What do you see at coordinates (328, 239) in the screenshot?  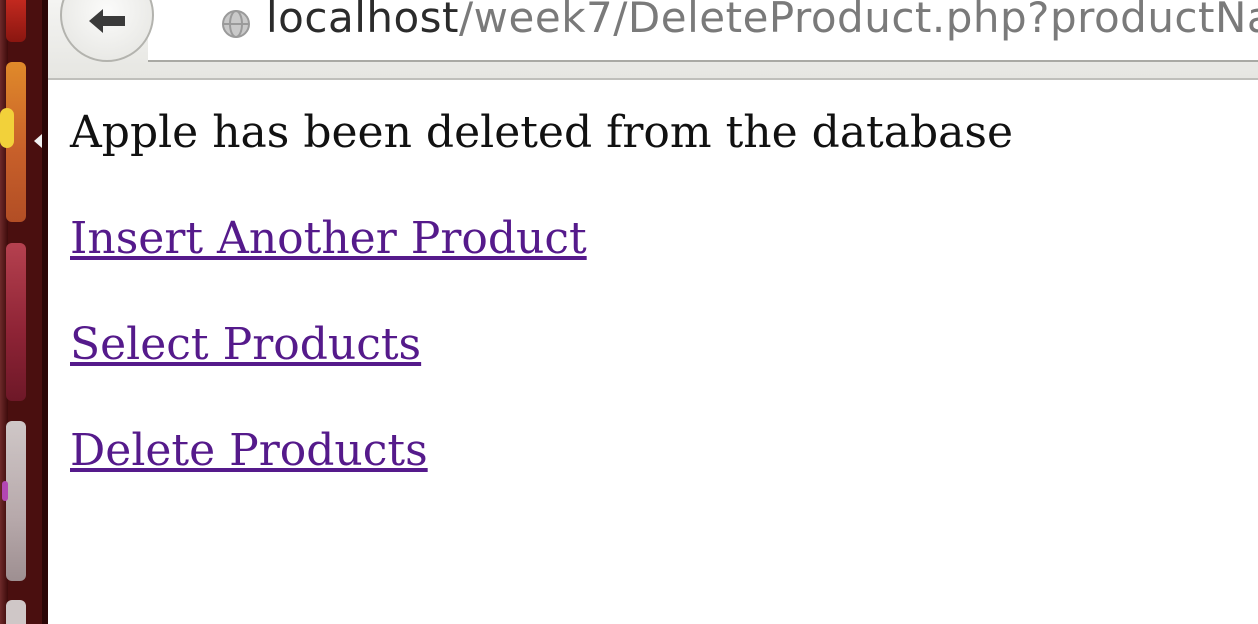 I see `insert-product-link: Insert Another Product` at bounding box center [328, 239].